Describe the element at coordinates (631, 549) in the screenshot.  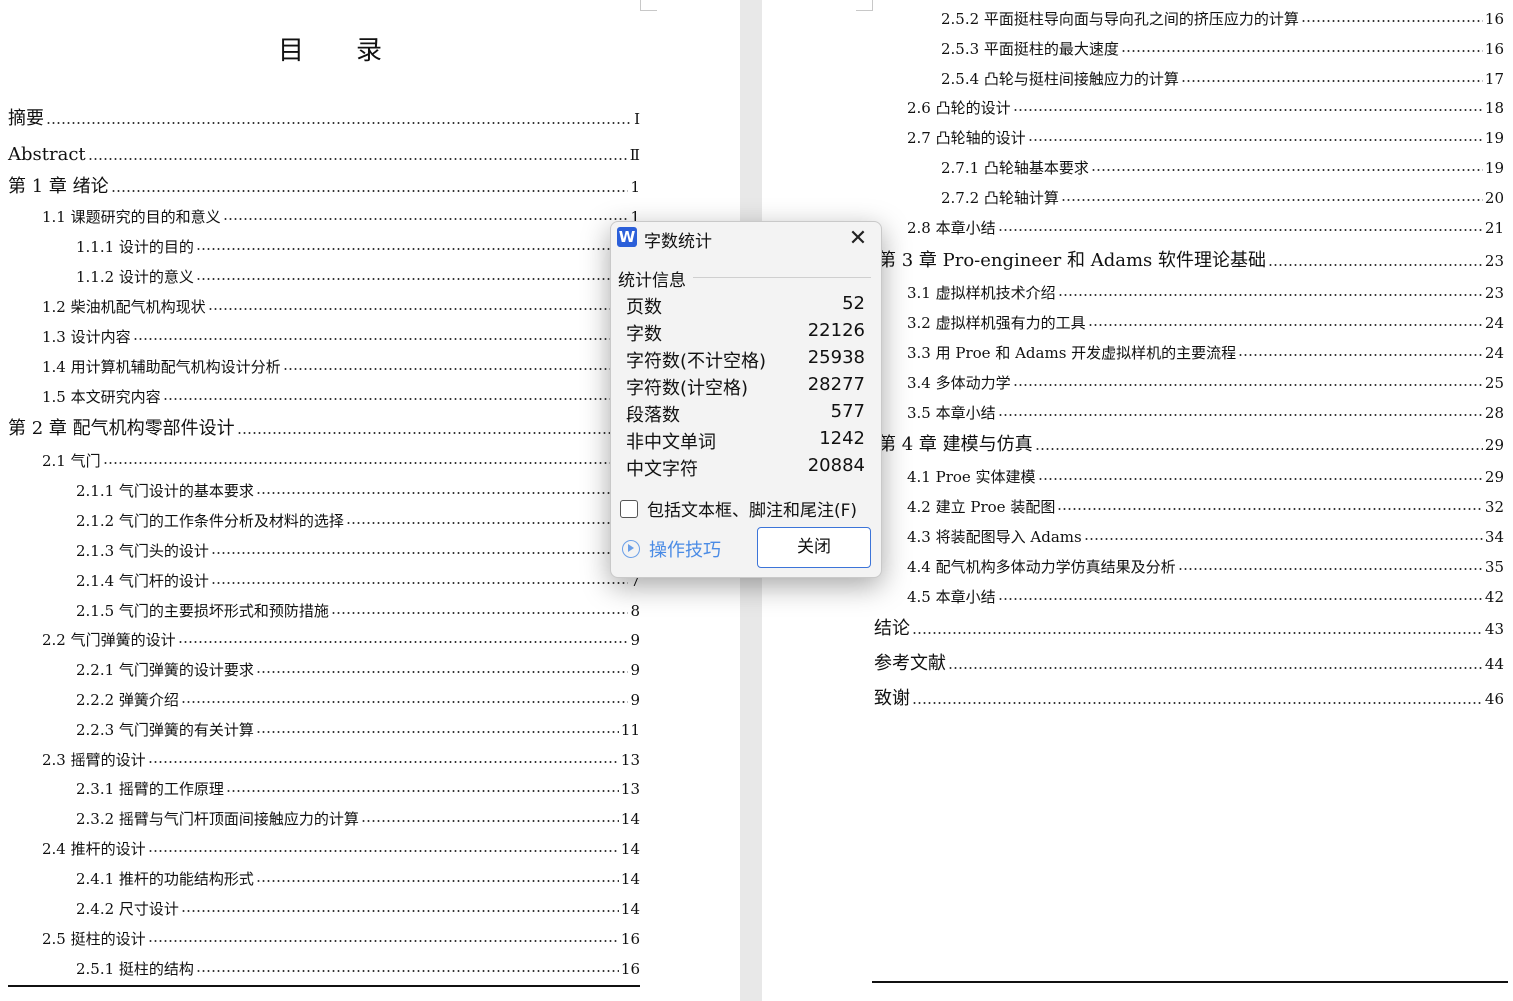
I see `play-circle-icon` at that location.